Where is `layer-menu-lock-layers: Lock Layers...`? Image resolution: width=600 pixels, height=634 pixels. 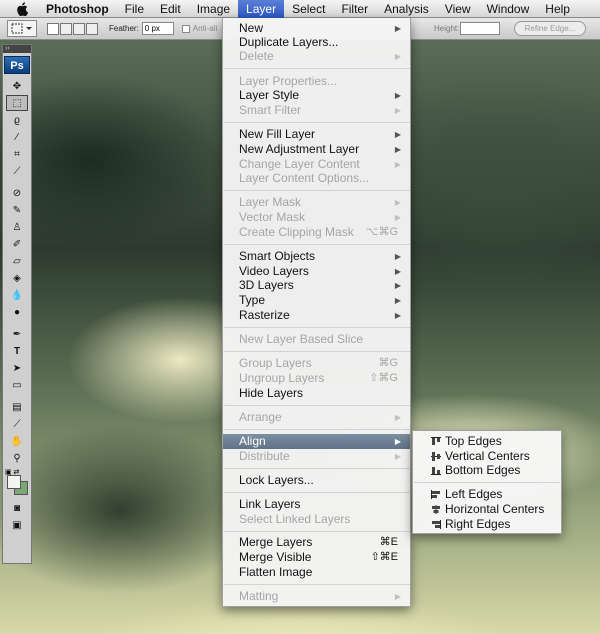
layer-menu-lock-layers: Lock Layers... is located at coordinates (316, 480).